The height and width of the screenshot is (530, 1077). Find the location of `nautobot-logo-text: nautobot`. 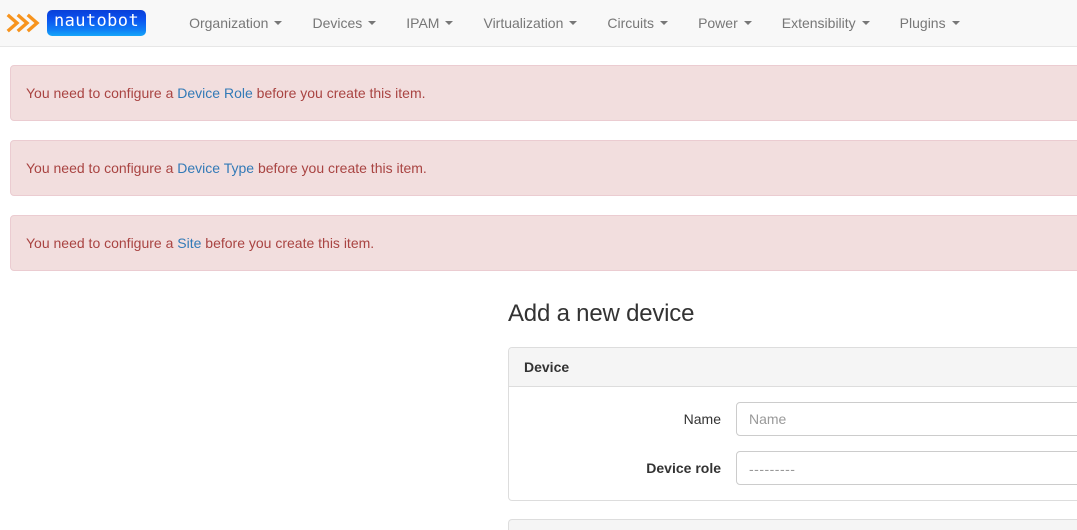

nautobot-logo-text: nautobot is located at coordinates (97, 23).